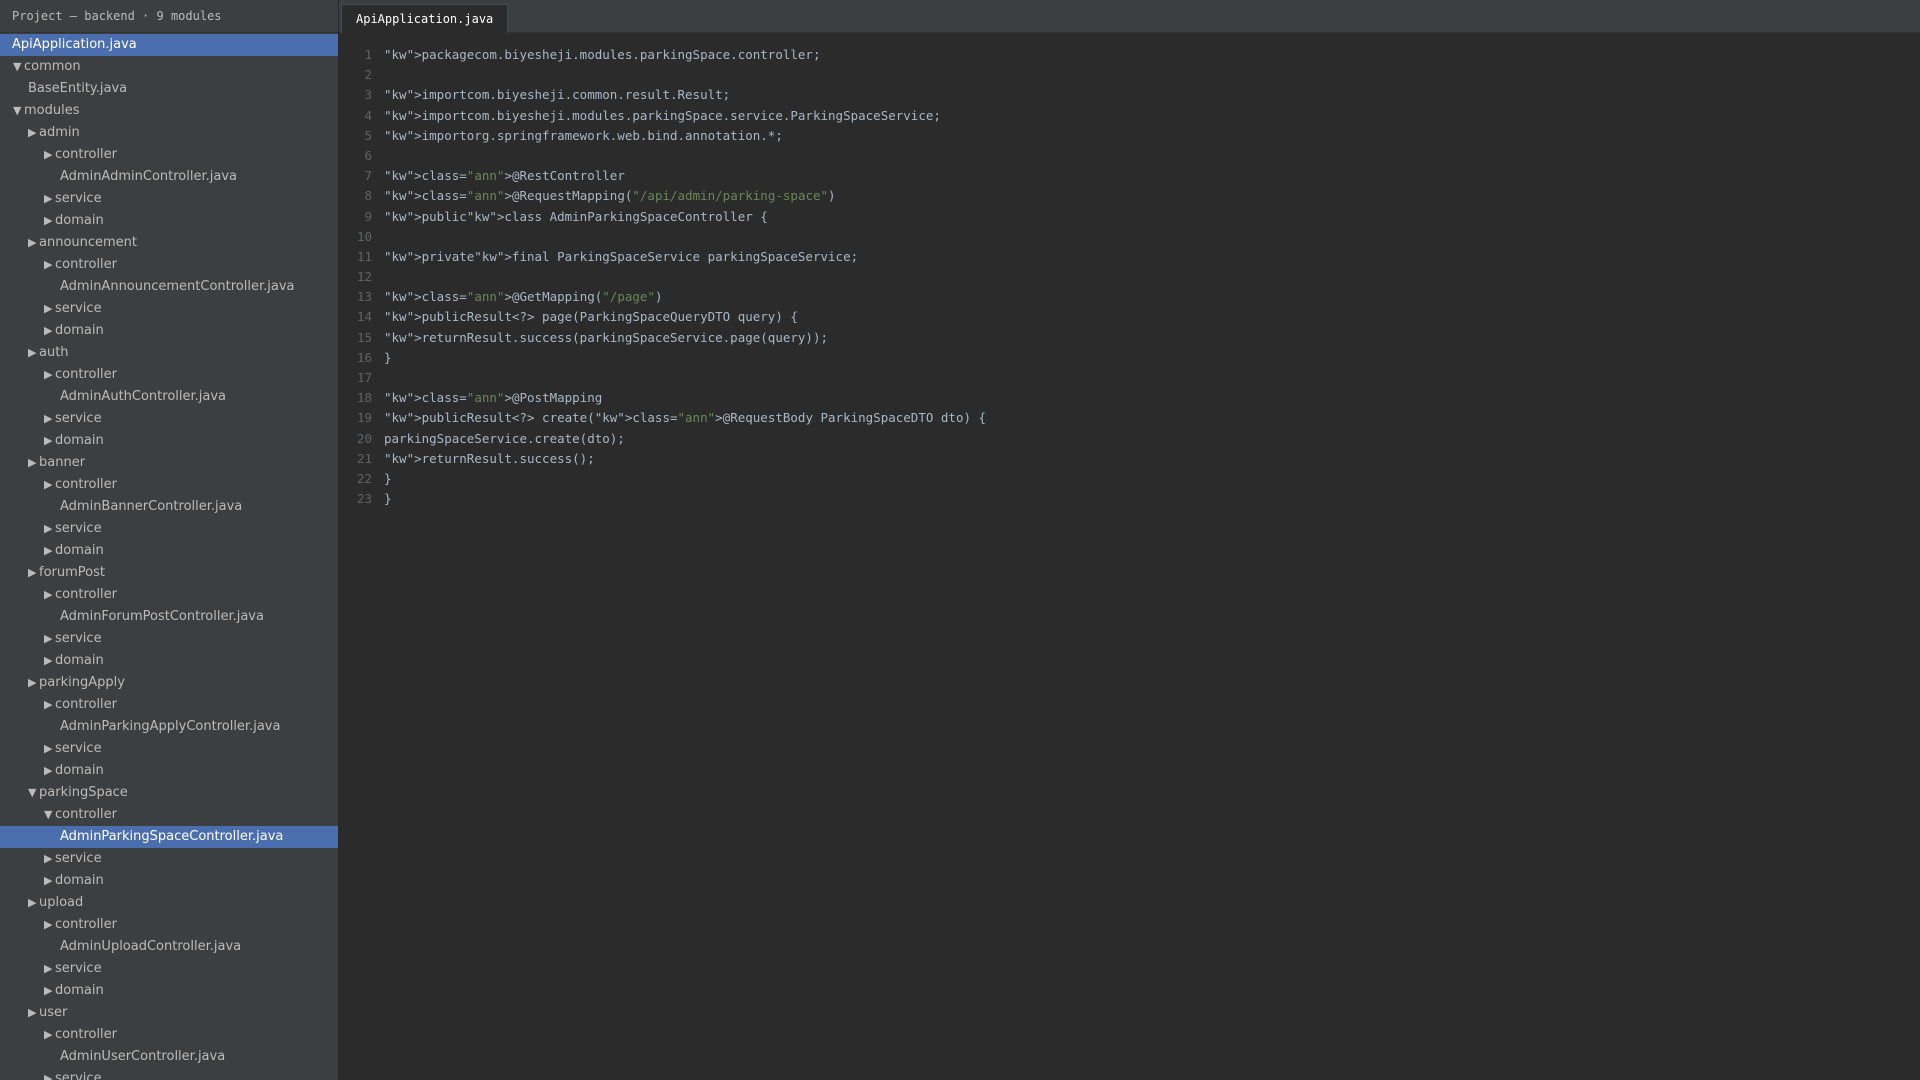  What do you see at coordinates (169, 133) in the screenshot?
I see `tree-folder-admin: ▶ admin` at bounding box center [169, 133].